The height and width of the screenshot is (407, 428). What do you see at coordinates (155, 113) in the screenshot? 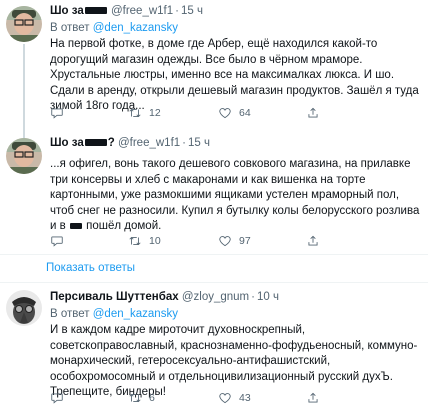
I see `retweet-count: 12` at bounding box center [155, 113].